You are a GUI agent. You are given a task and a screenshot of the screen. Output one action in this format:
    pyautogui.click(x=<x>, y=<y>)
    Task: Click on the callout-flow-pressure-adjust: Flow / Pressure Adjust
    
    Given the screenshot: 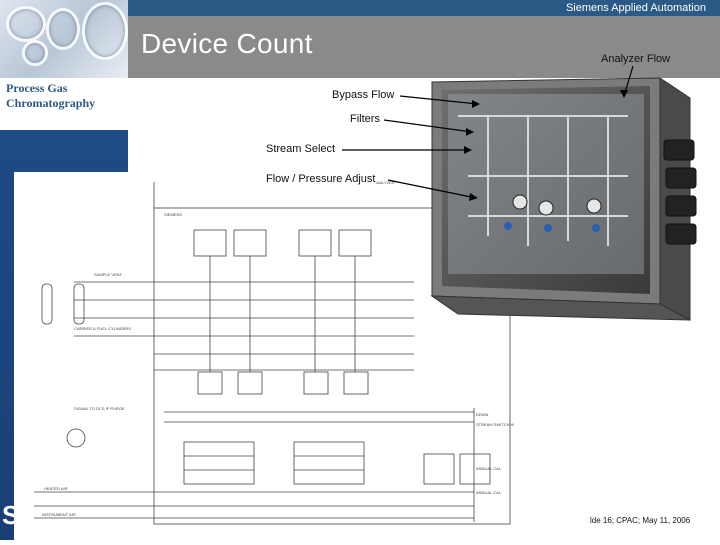 What is the action you would take?
    pyautogui.click(x=321, y=179)
    